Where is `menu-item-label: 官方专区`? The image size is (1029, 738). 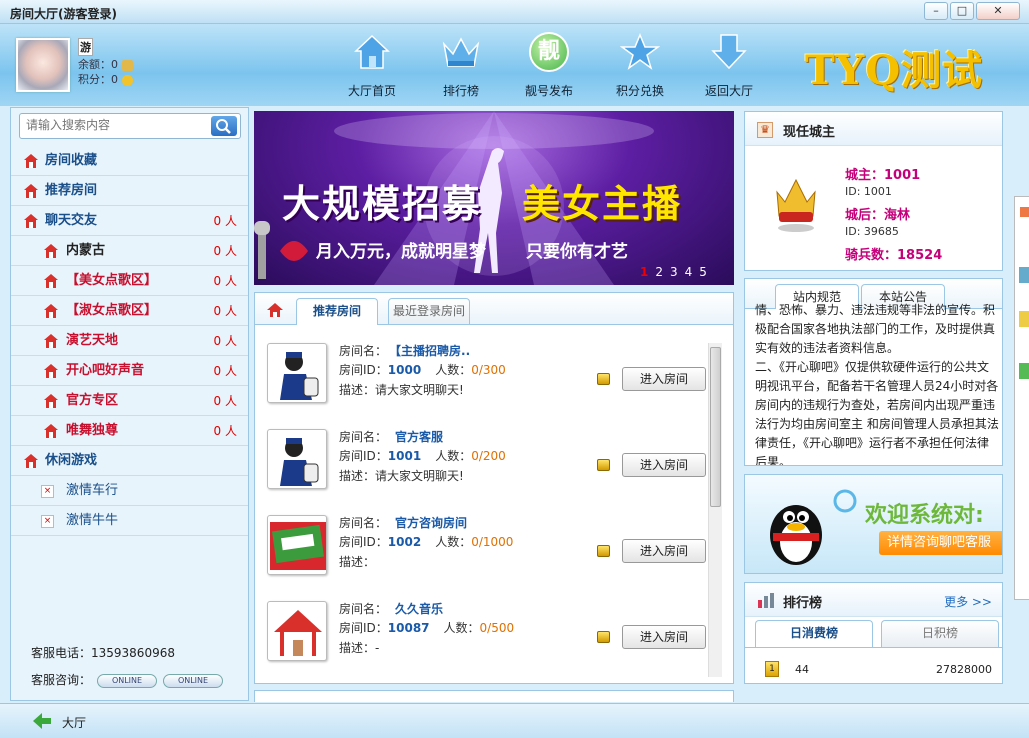 menu-item-label: 官方专区 is located at coordinates (92, 400).